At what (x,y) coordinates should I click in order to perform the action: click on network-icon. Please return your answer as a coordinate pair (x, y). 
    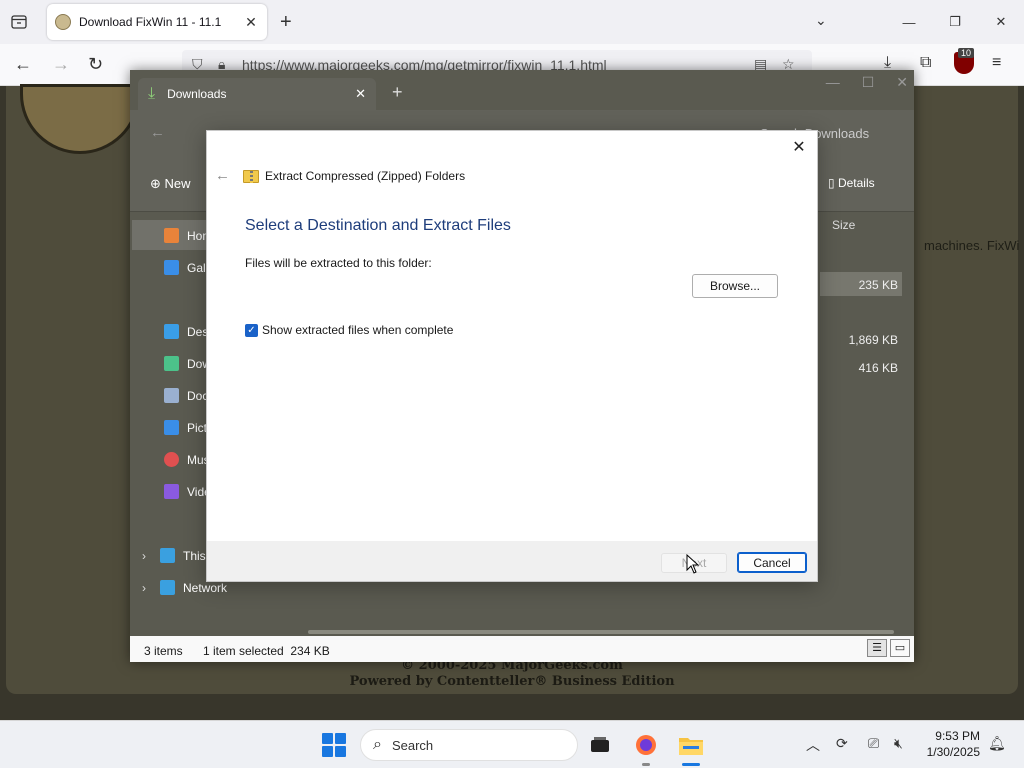
    Looking at the image, I should click on (167, 587).